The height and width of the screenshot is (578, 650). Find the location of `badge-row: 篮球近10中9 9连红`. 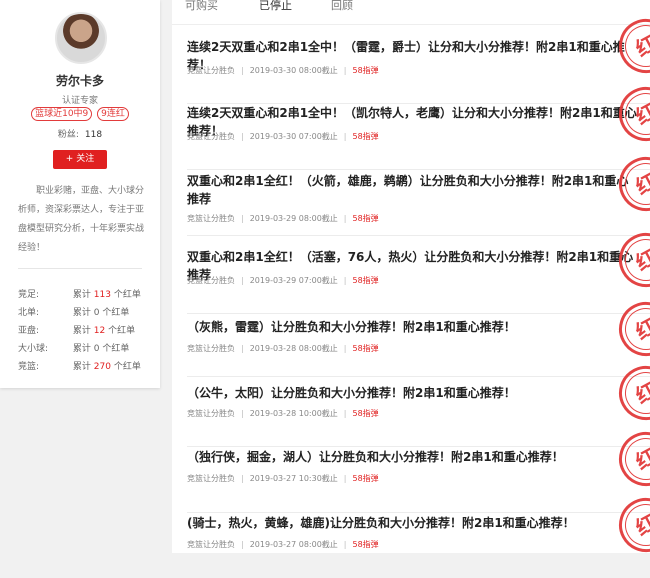

badge-row: 篮球近10中9 9连红 is located at coordinates (80, 114).